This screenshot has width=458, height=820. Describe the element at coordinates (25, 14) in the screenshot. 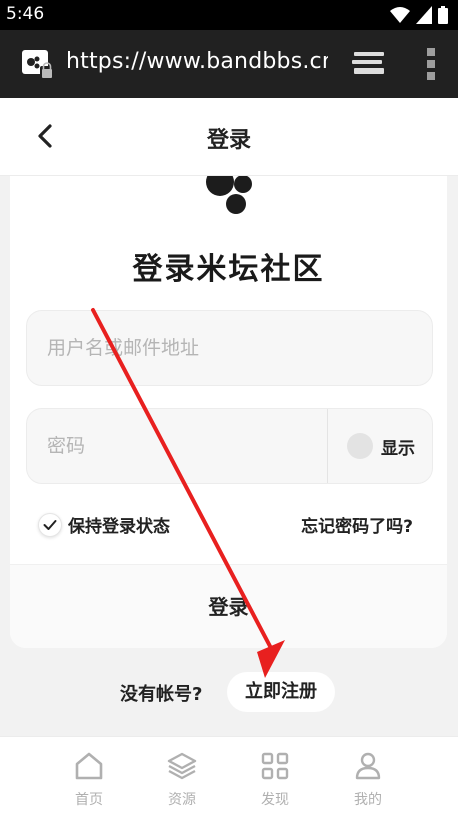

I see `status-time: 5:46` at that location.